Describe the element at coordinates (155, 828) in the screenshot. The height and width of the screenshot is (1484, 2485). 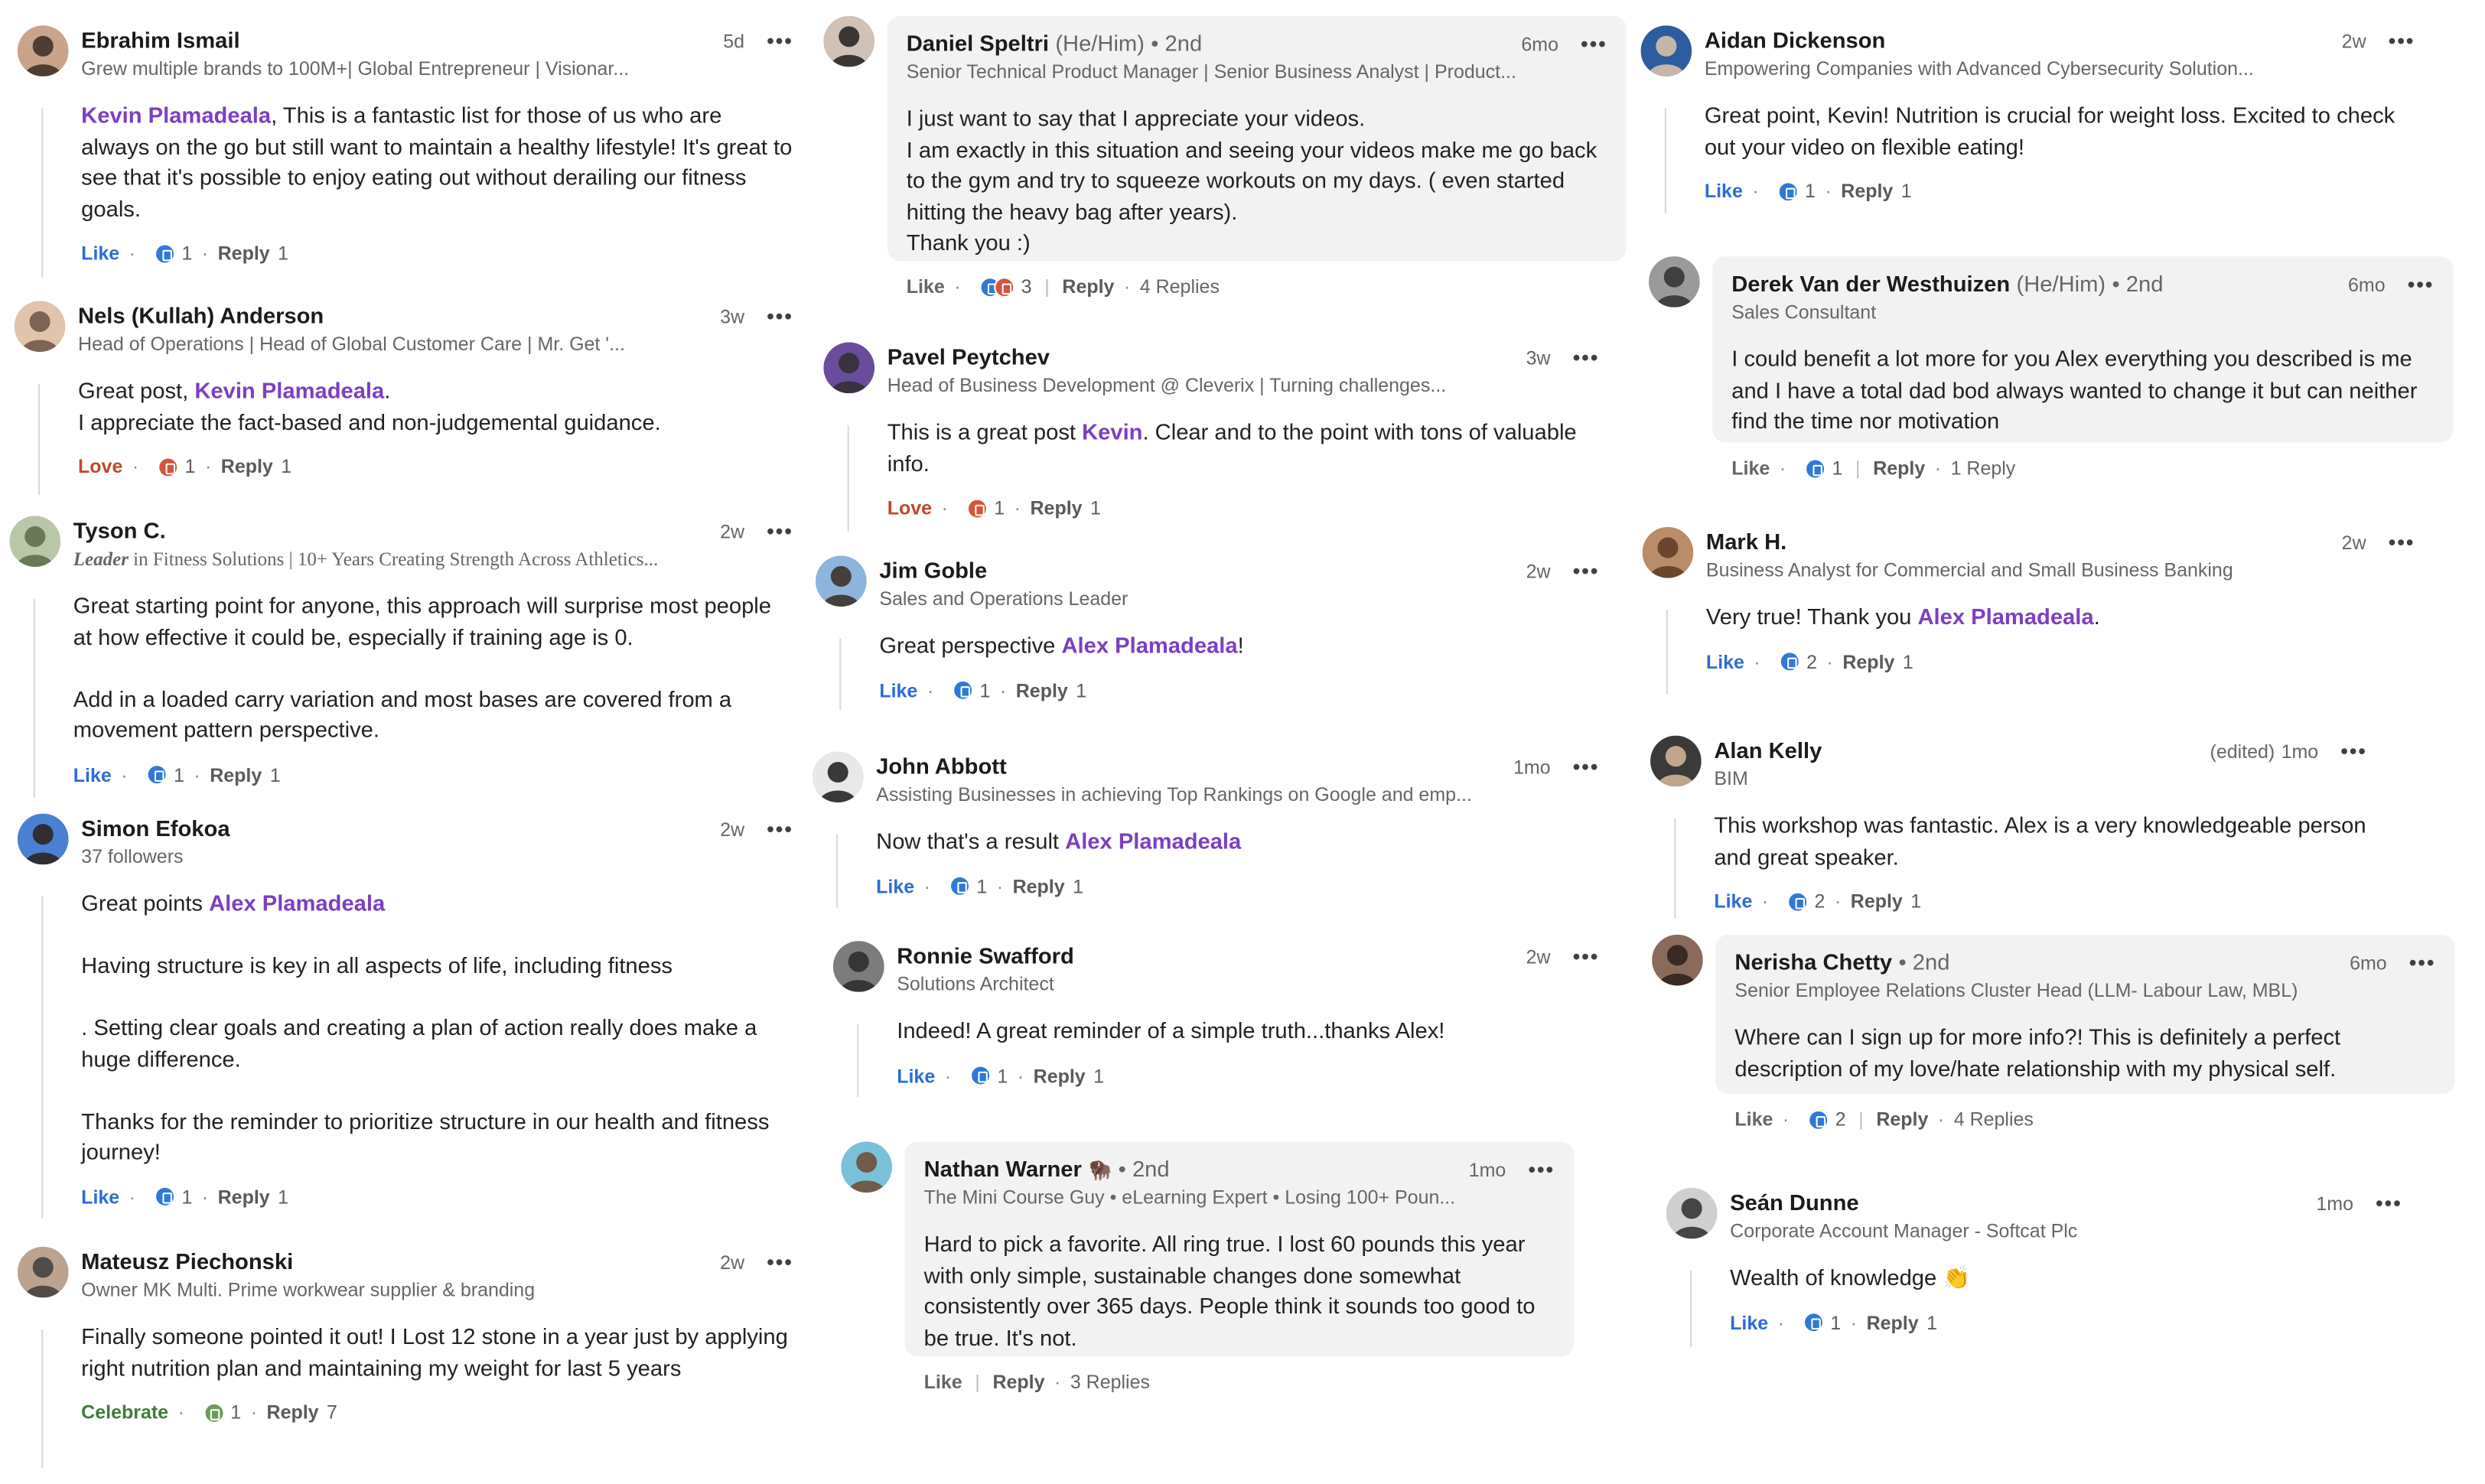
I see `author-name: Simon Efokoa` at that location.